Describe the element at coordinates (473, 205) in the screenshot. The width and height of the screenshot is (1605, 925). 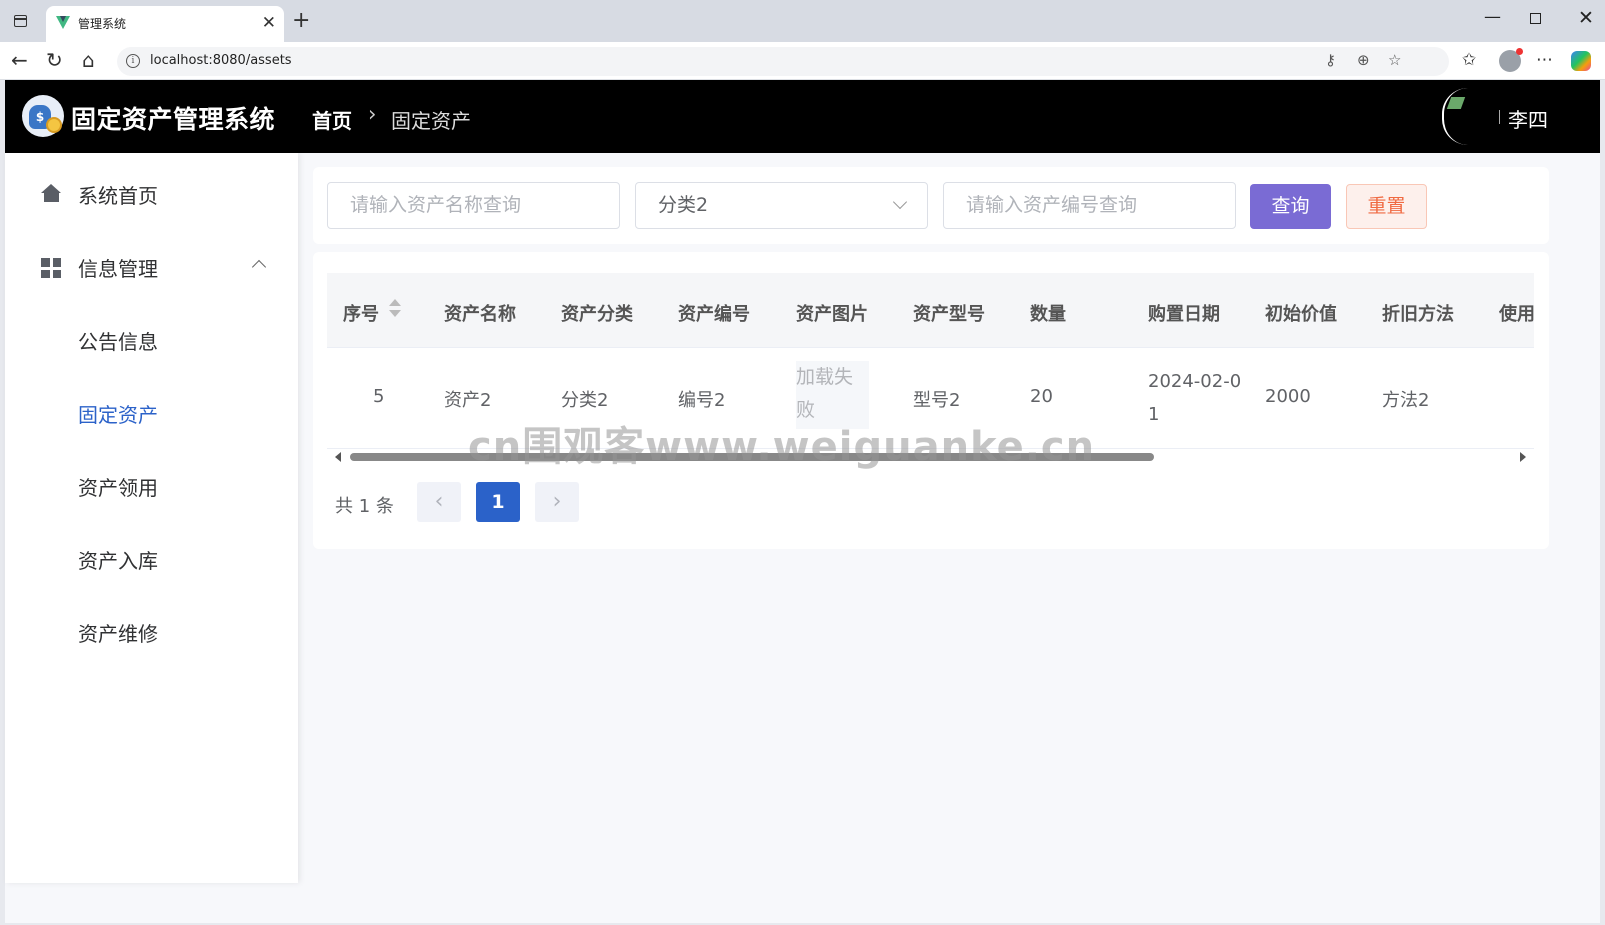
I see `asset-name-search-input: 请输入资产名称查询` at that location.